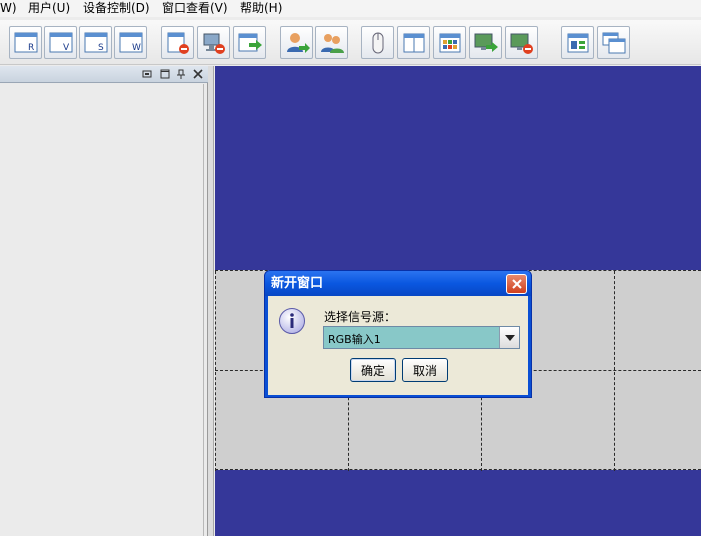 The image size is (701, 536). Describe the element at coordinates (66, 48) in the screenshot. I see `svg-text: V` at that location.